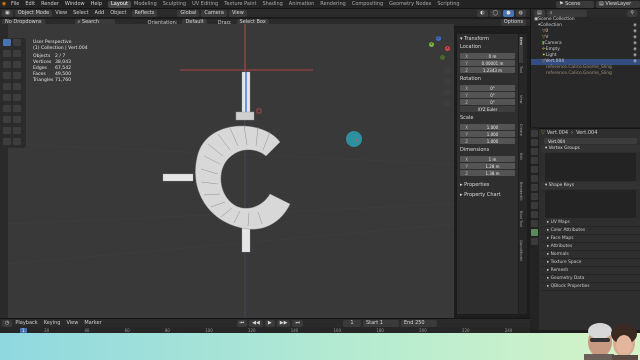 The width and height of the screenshot is (640, 360). I want to click on tool-edge-slide, so click(7, 130).